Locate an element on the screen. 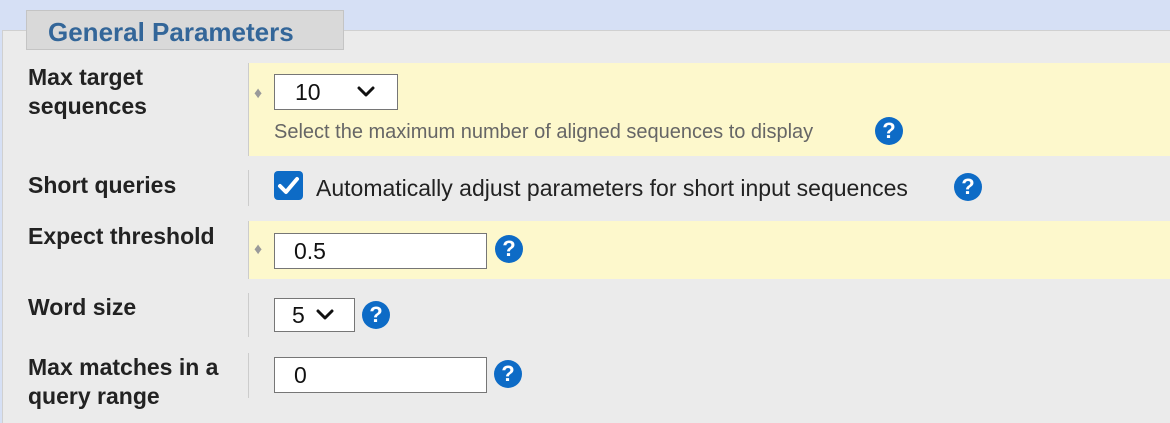 Image resolution: width=1170 pixels, height=423 pixels. short-queries-checkbox is located at coordinates (288, 185).